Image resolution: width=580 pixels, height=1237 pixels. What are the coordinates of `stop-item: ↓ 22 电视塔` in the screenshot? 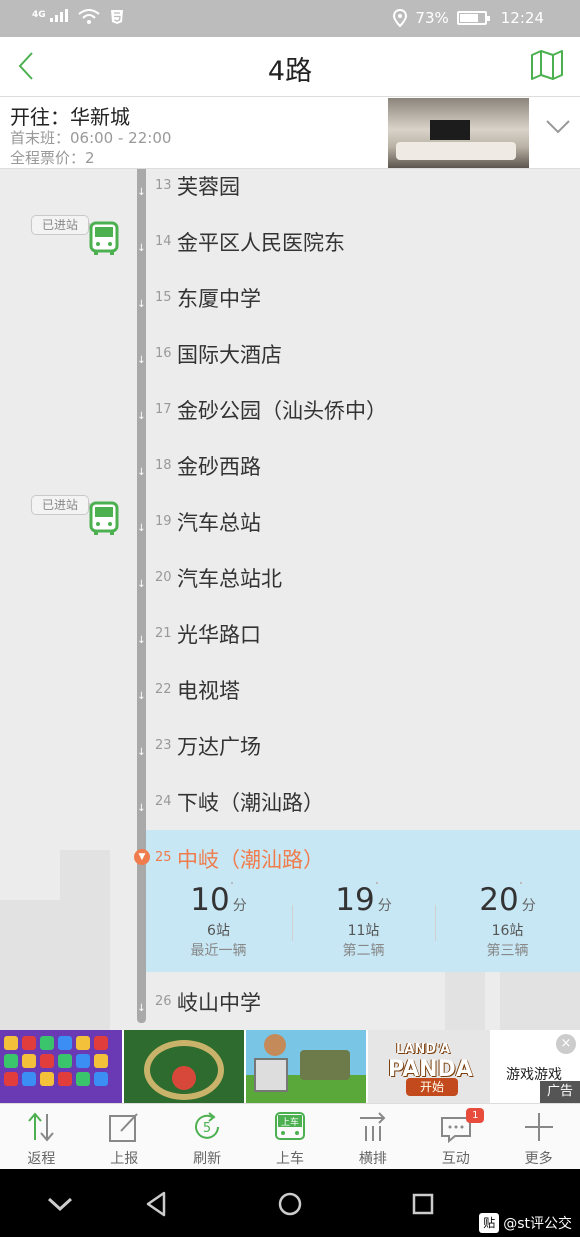 It's located at (290, 701).